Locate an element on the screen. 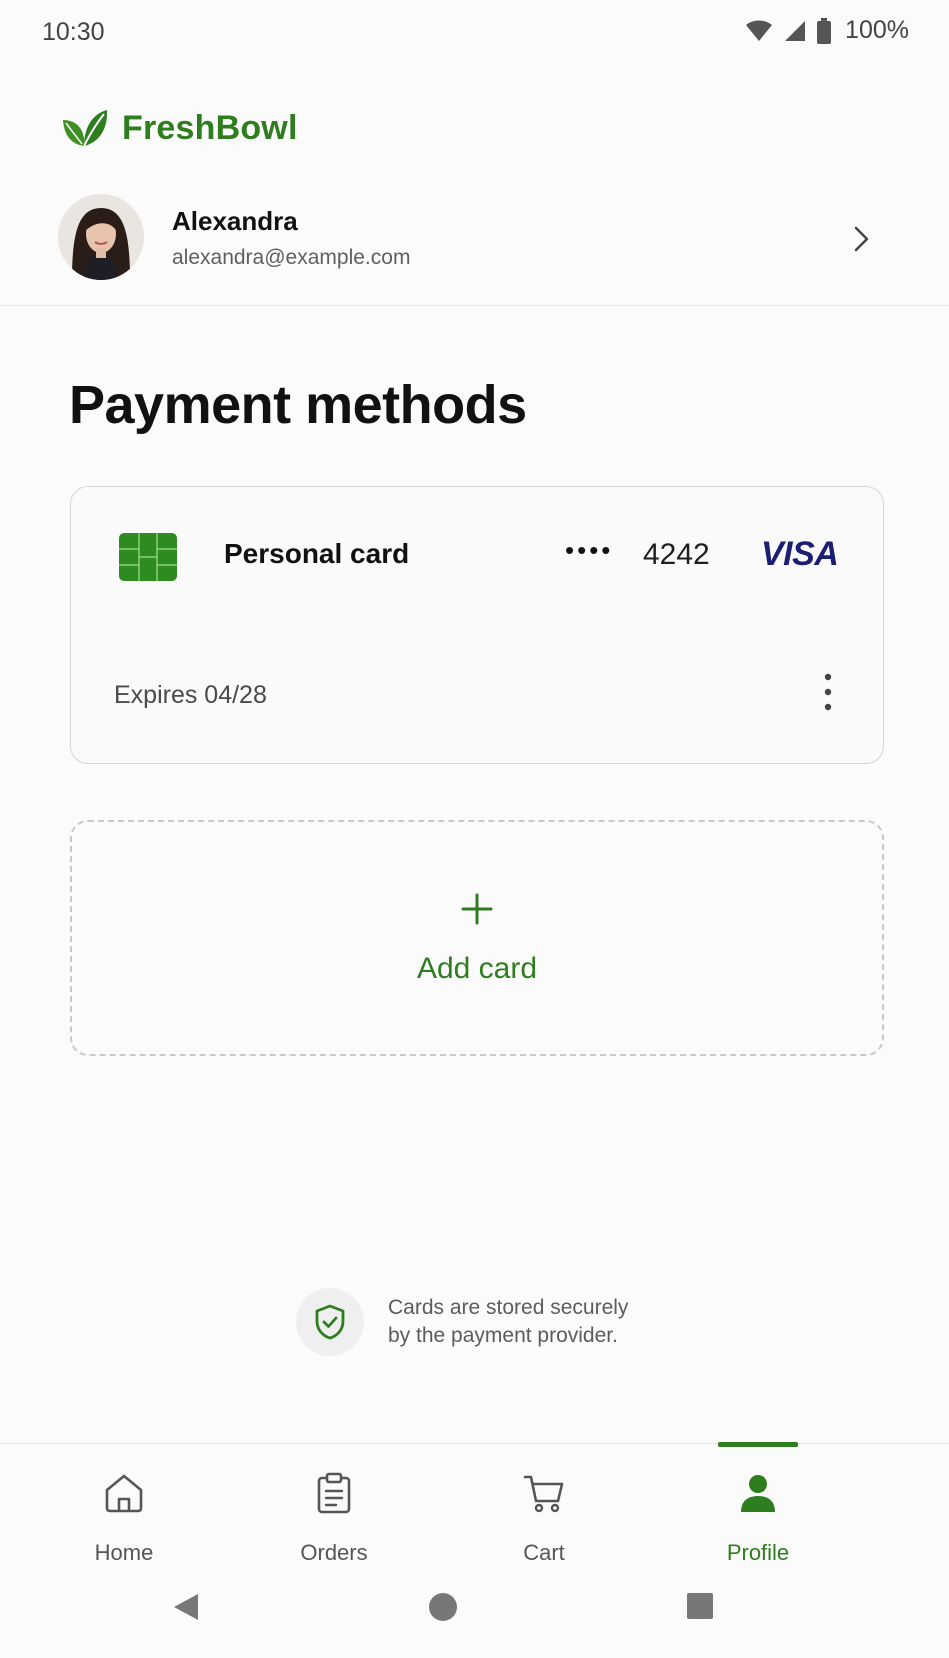 The height and width of the screenshot is (1658, 949). card-chip-icon is located at coordinates (148, 557).